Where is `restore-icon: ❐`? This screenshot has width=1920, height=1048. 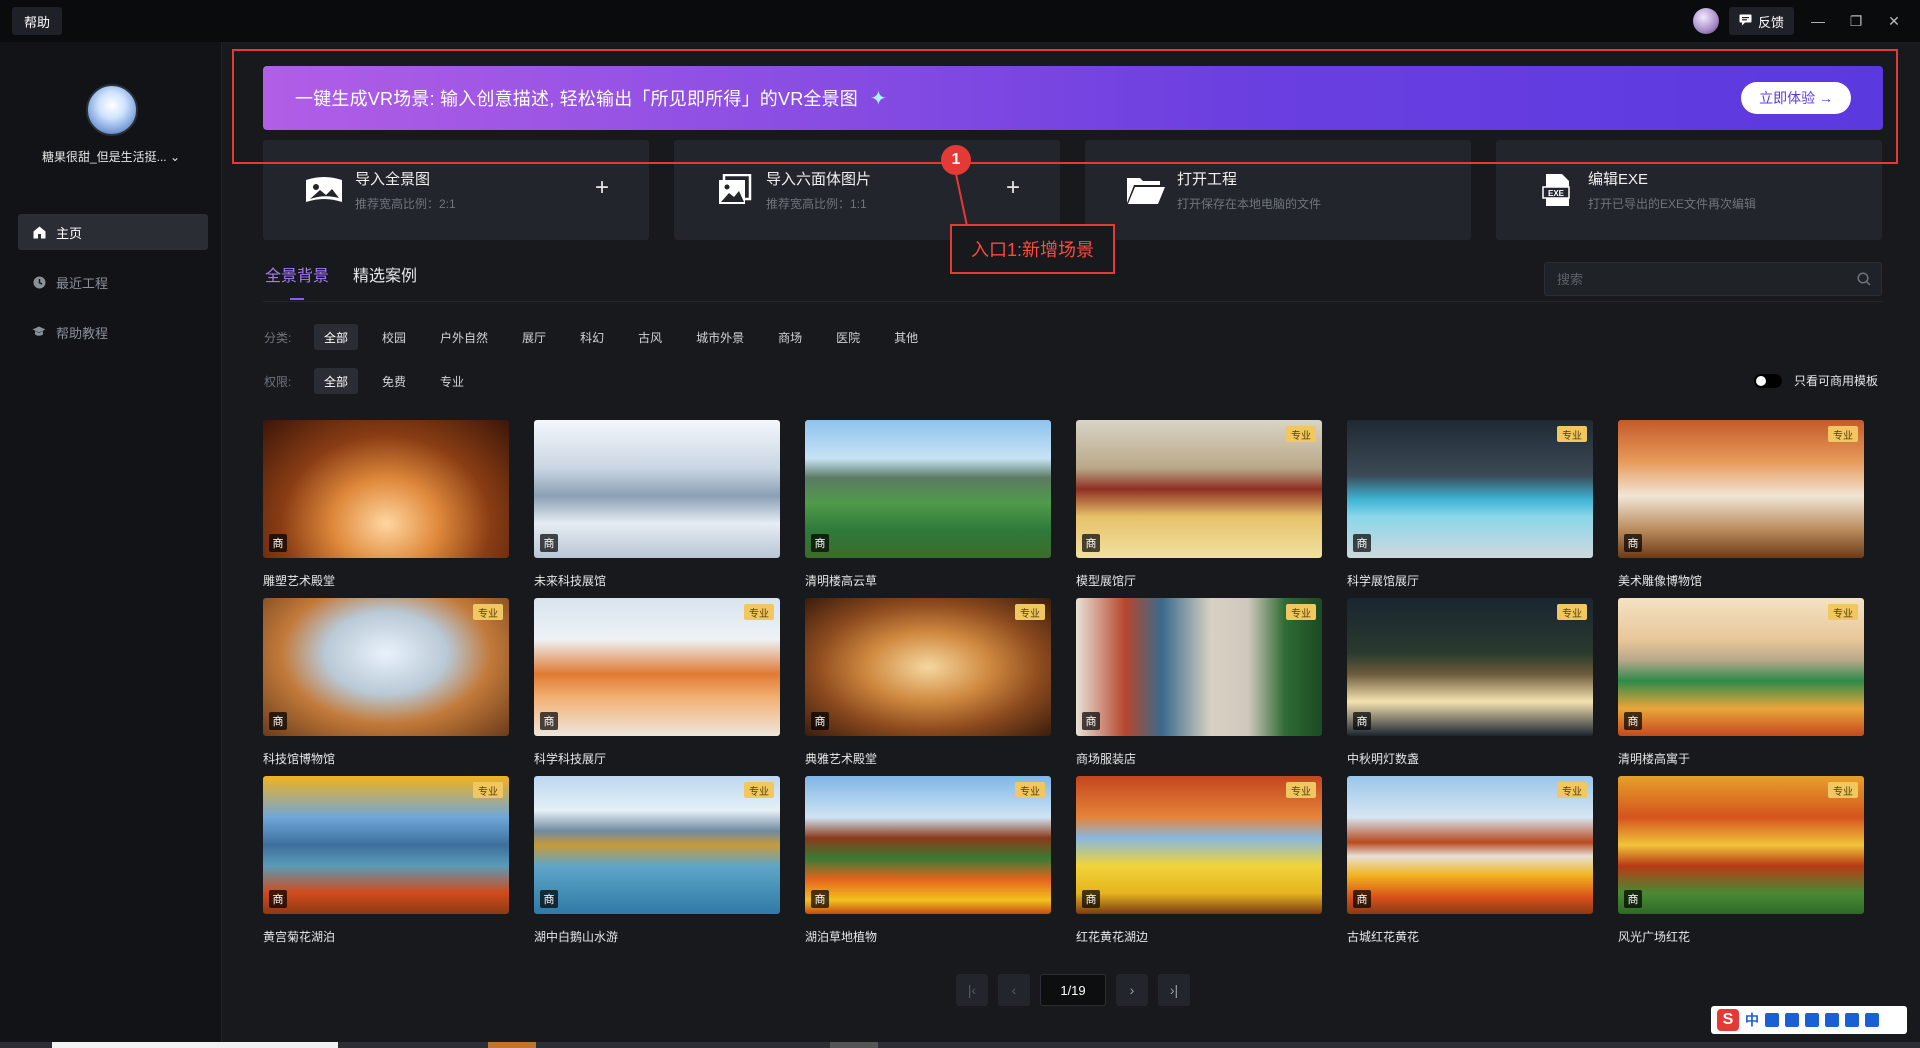 restore-icon: ❐ is located at coordinates (1856, 21).